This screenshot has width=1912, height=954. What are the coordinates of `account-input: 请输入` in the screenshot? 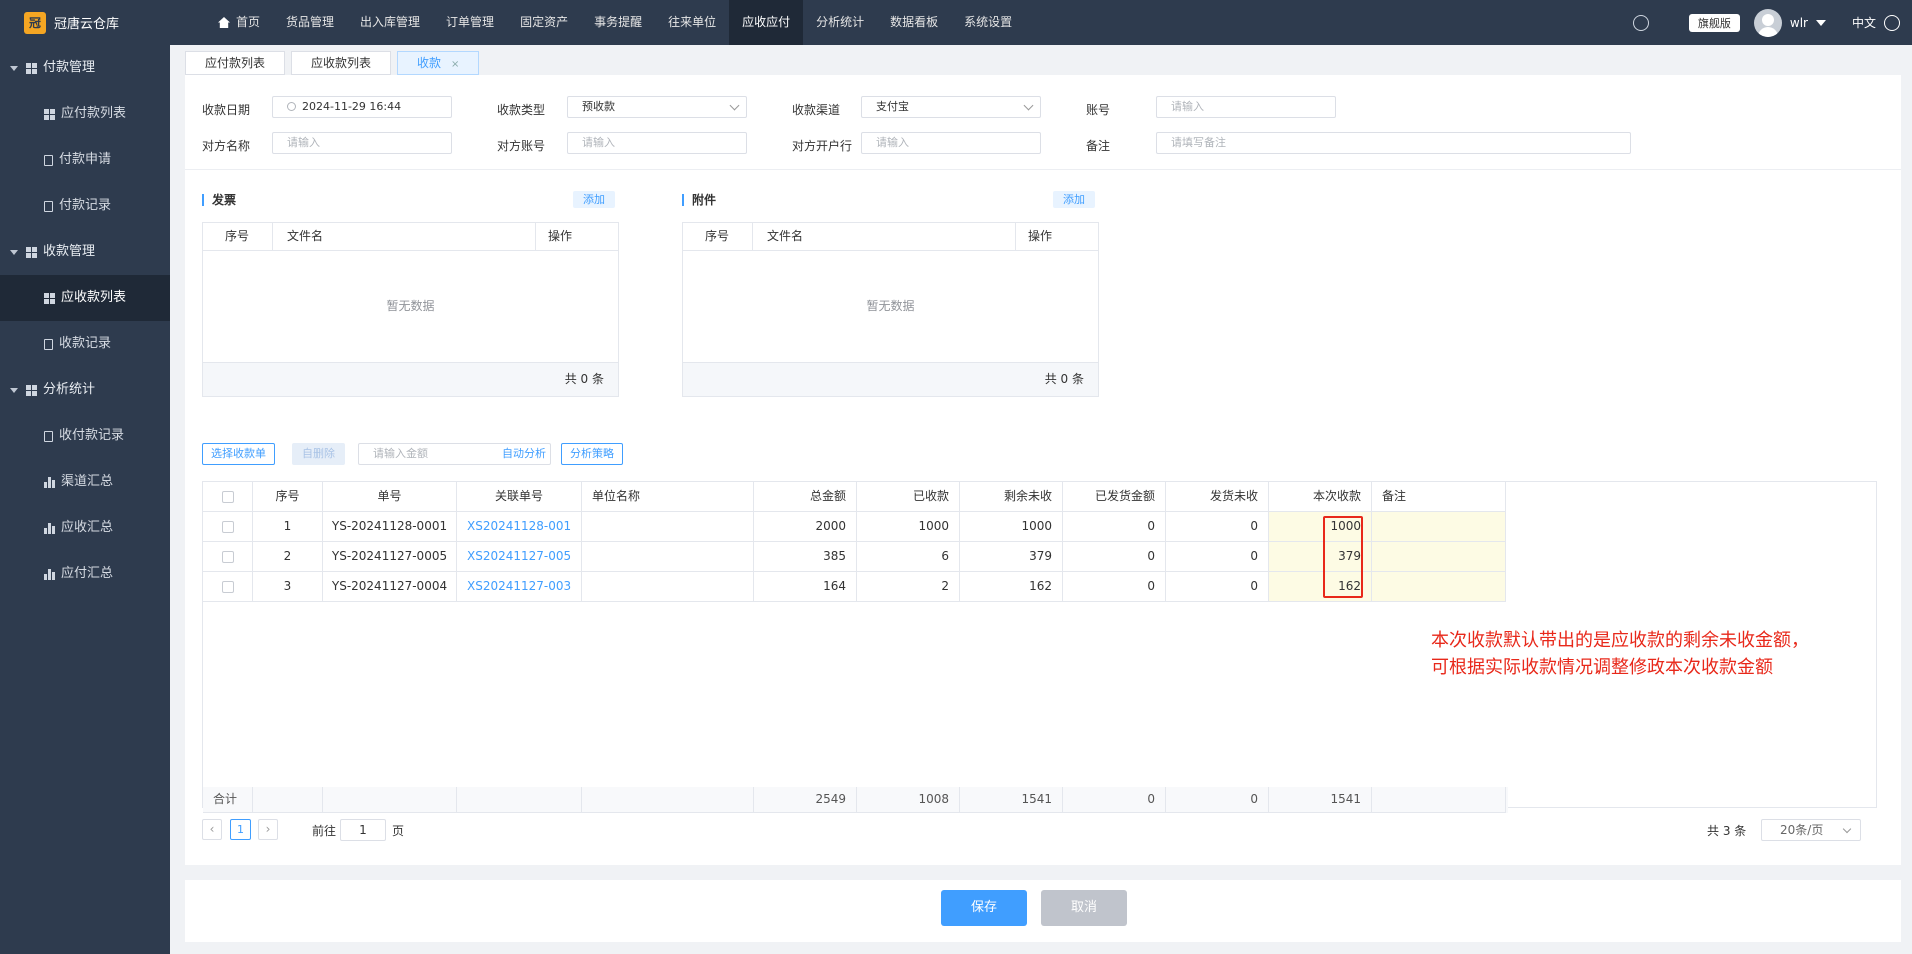 It's located at (1246, 107).